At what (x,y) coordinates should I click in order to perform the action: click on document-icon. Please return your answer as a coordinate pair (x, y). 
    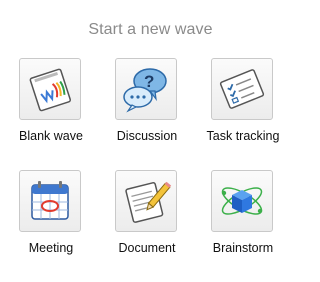
    Looking at the image, I should click on (148, 202).